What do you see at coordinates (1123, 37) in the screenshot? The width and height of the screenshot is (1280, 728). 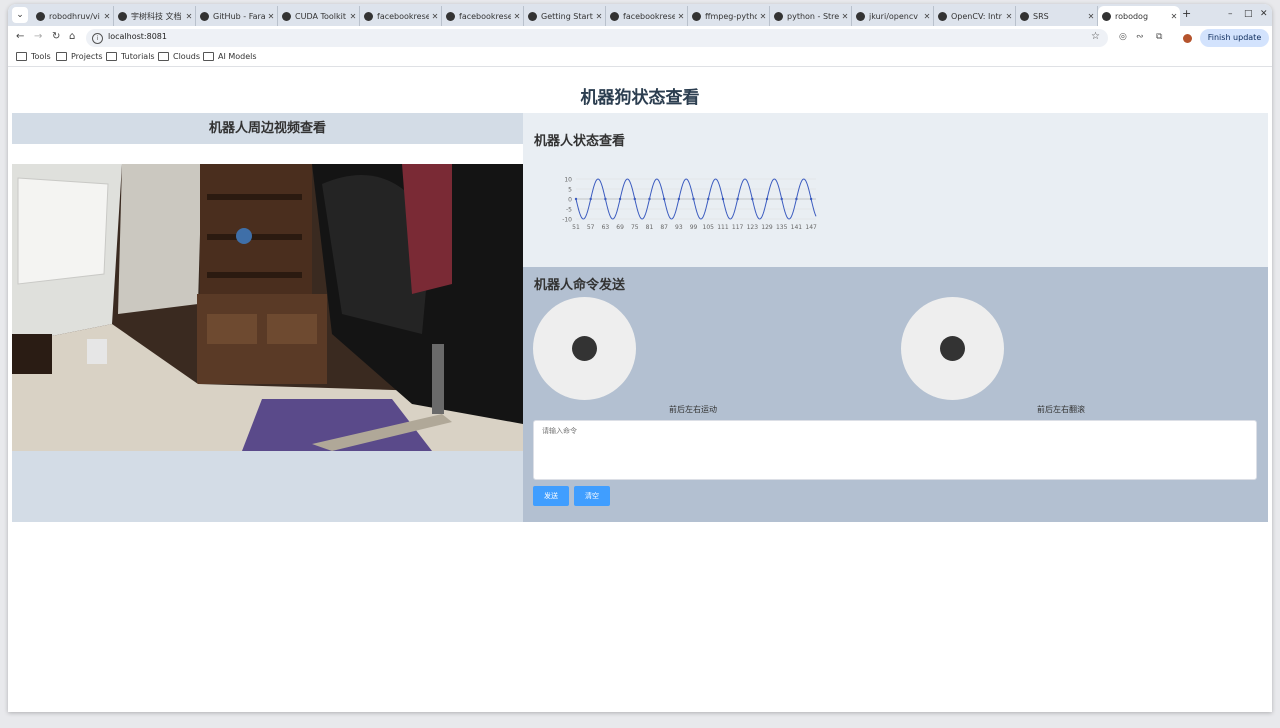 I see `lens-icon: ◎` at bounding box center [1123, 37].